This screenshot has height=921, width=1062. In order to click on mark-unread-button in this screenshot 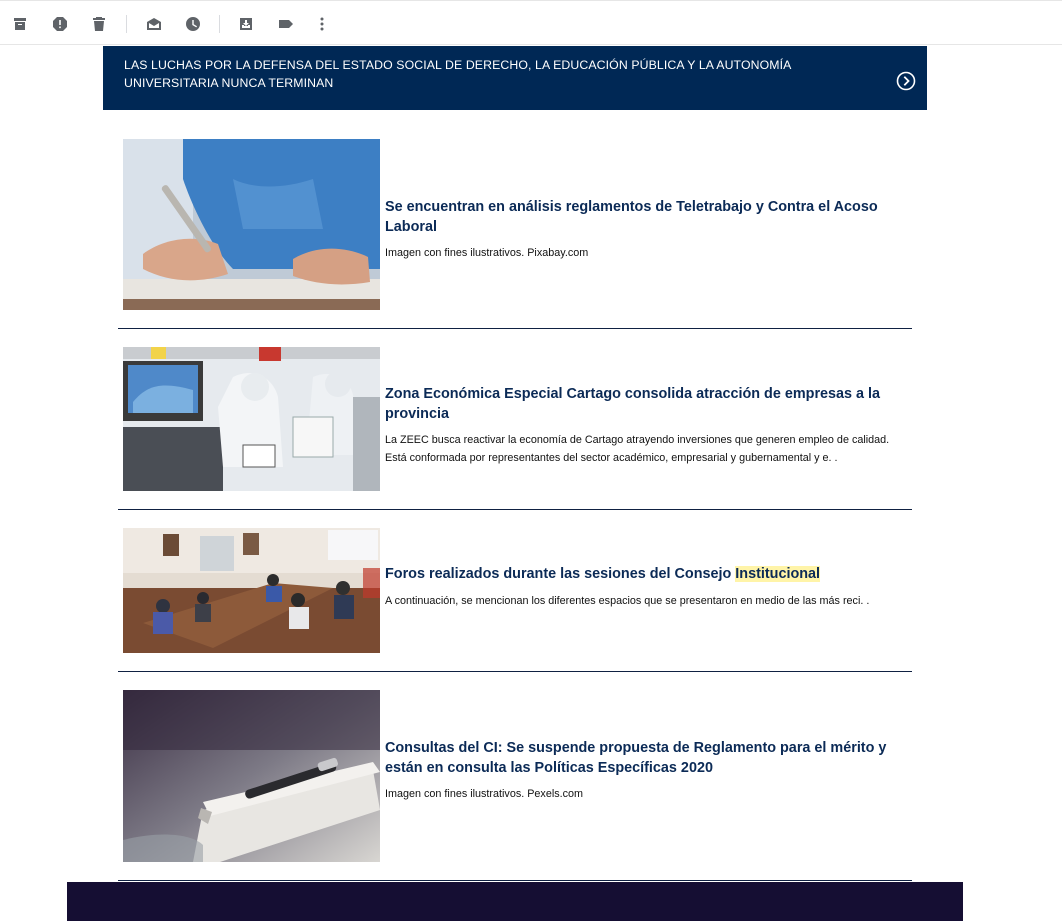, I will do `click(154, 24)`.